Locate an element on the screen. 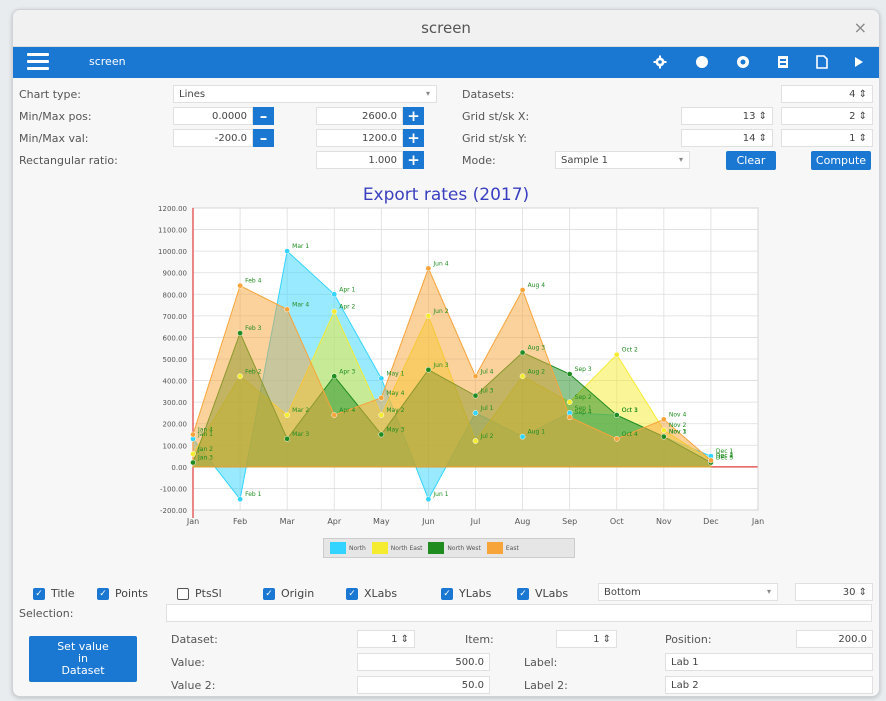 The width and height of the screenshot is (886, 701). data-label: Feb 3 is located at coordinates (253, 328).